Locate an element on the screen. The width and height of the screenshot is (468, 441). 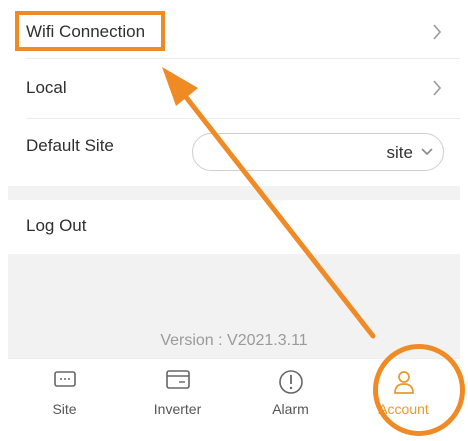
tab-alarm: Alarm is located at coordinates (290, 395).